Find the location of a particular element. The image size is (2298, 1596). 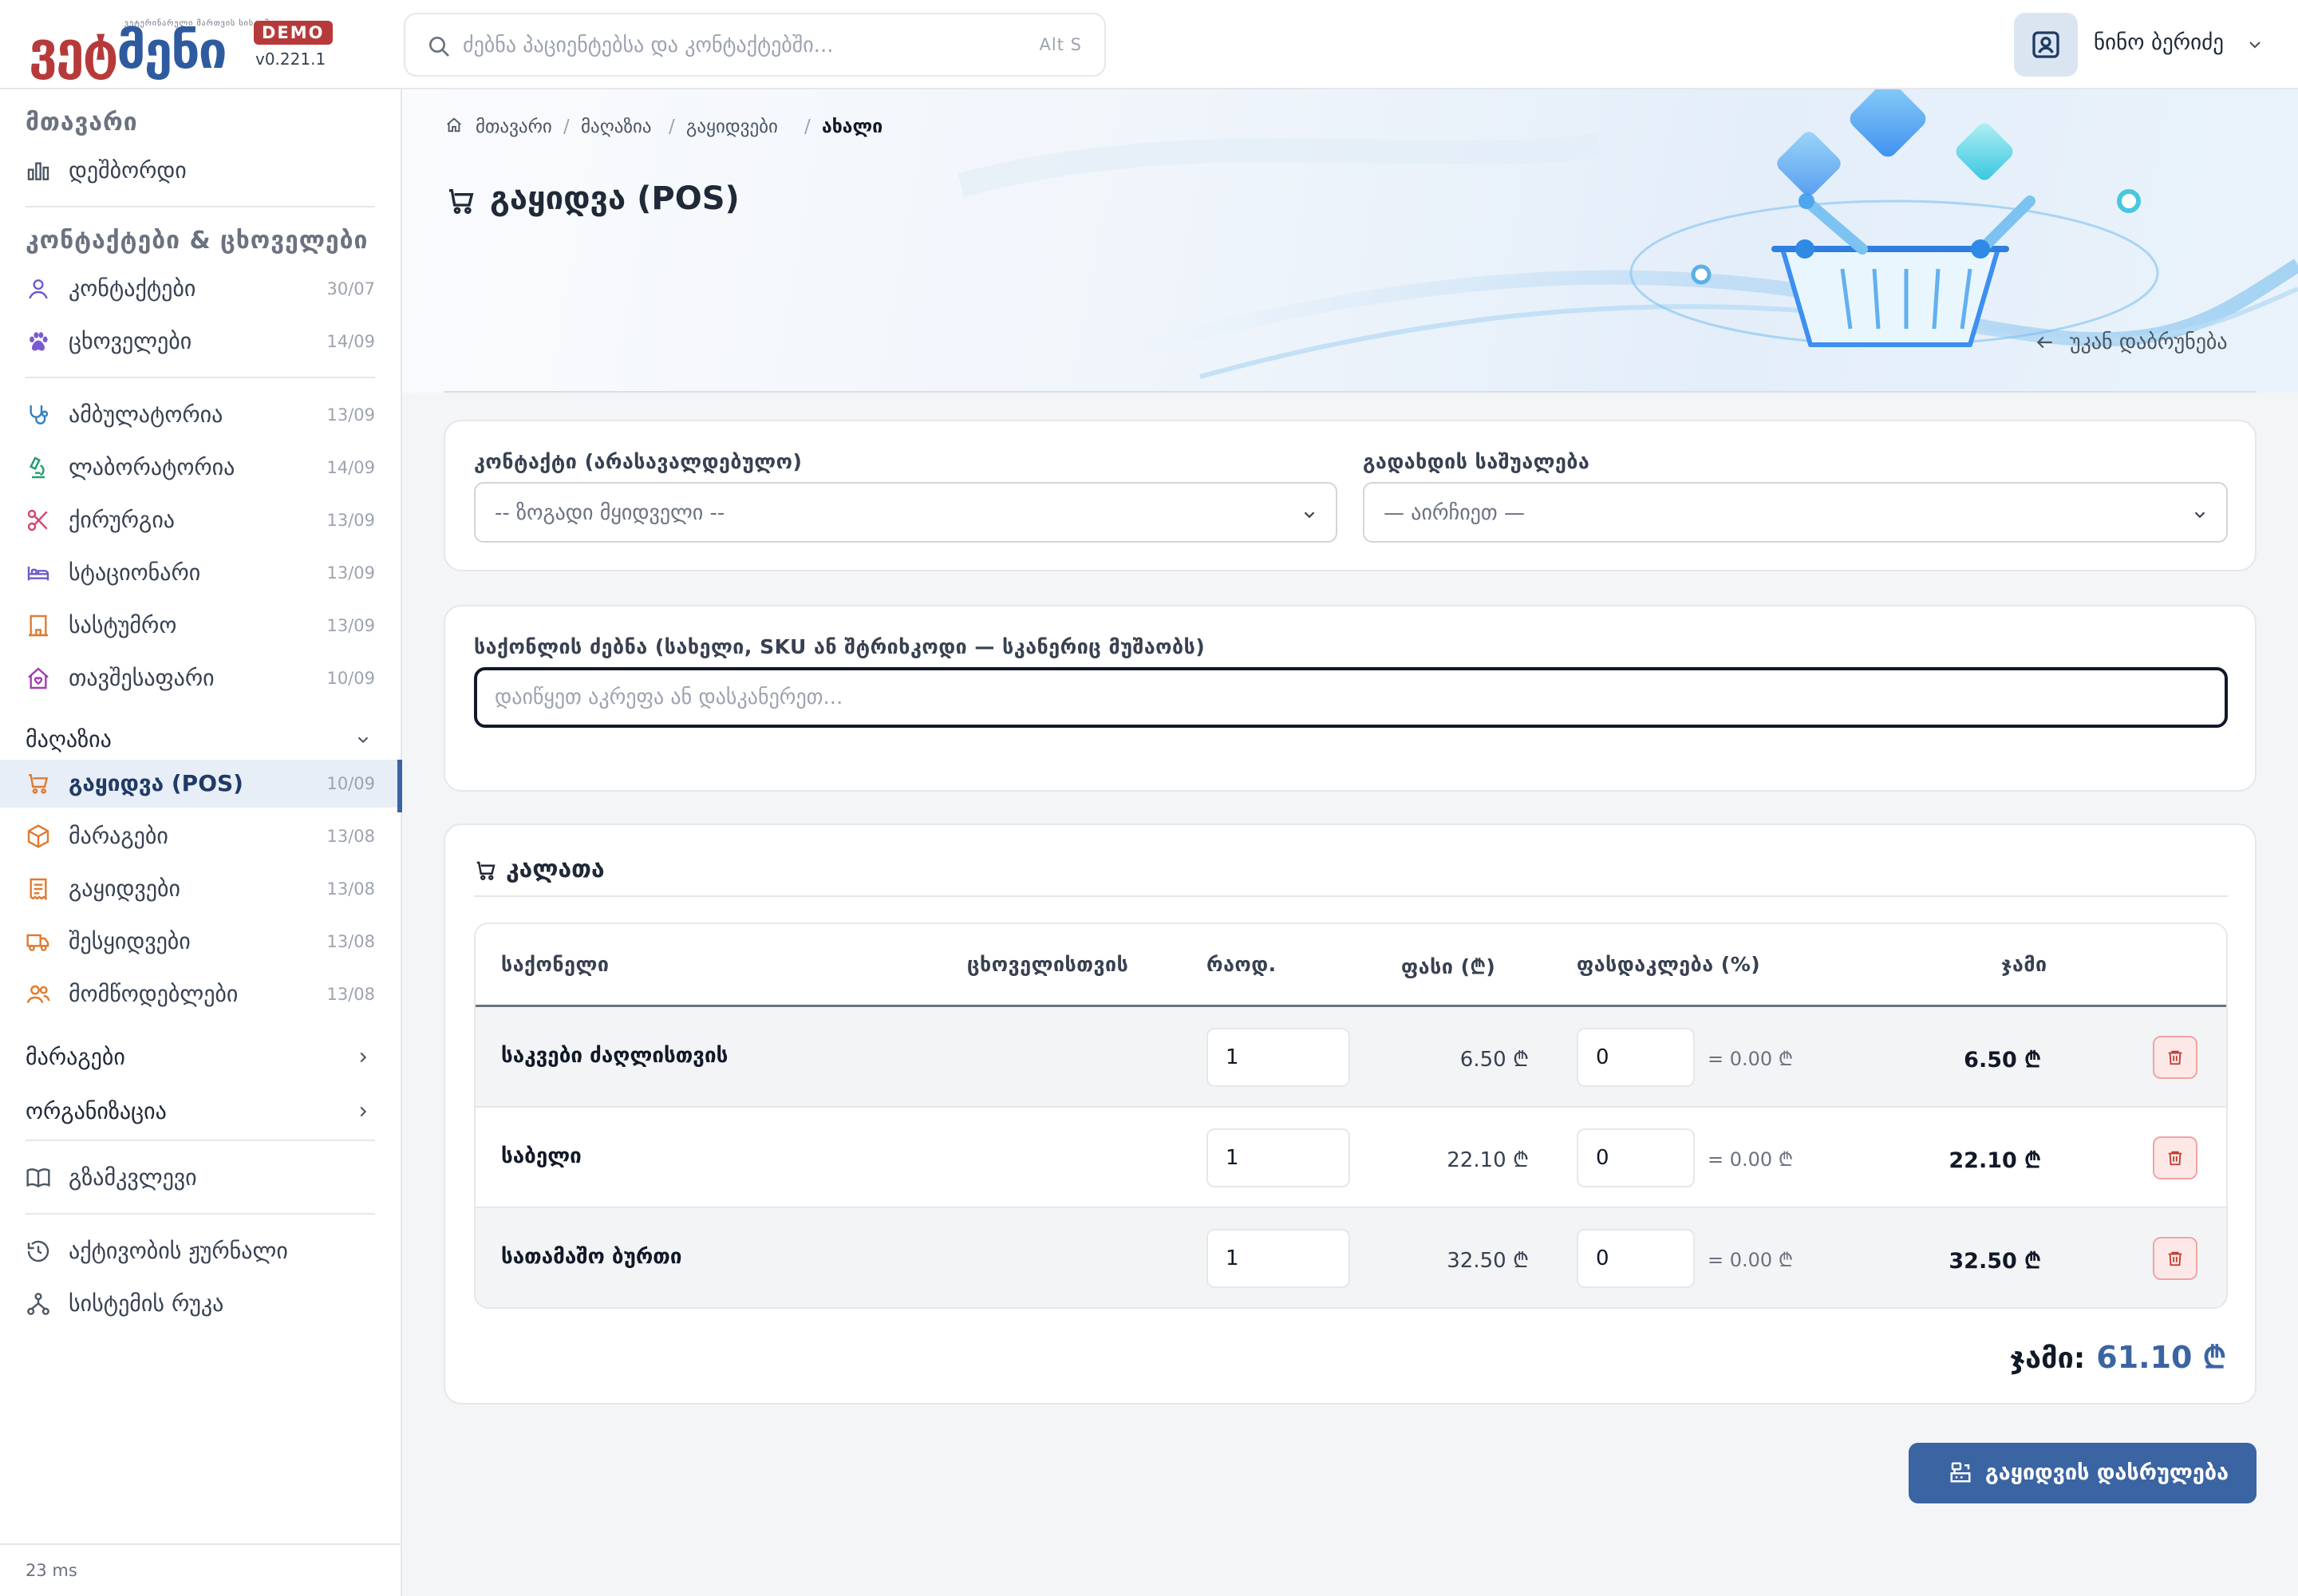

sidebar-item-pos: გაყიდვა (POS) 10/09 is located at coordinates (201, 786).